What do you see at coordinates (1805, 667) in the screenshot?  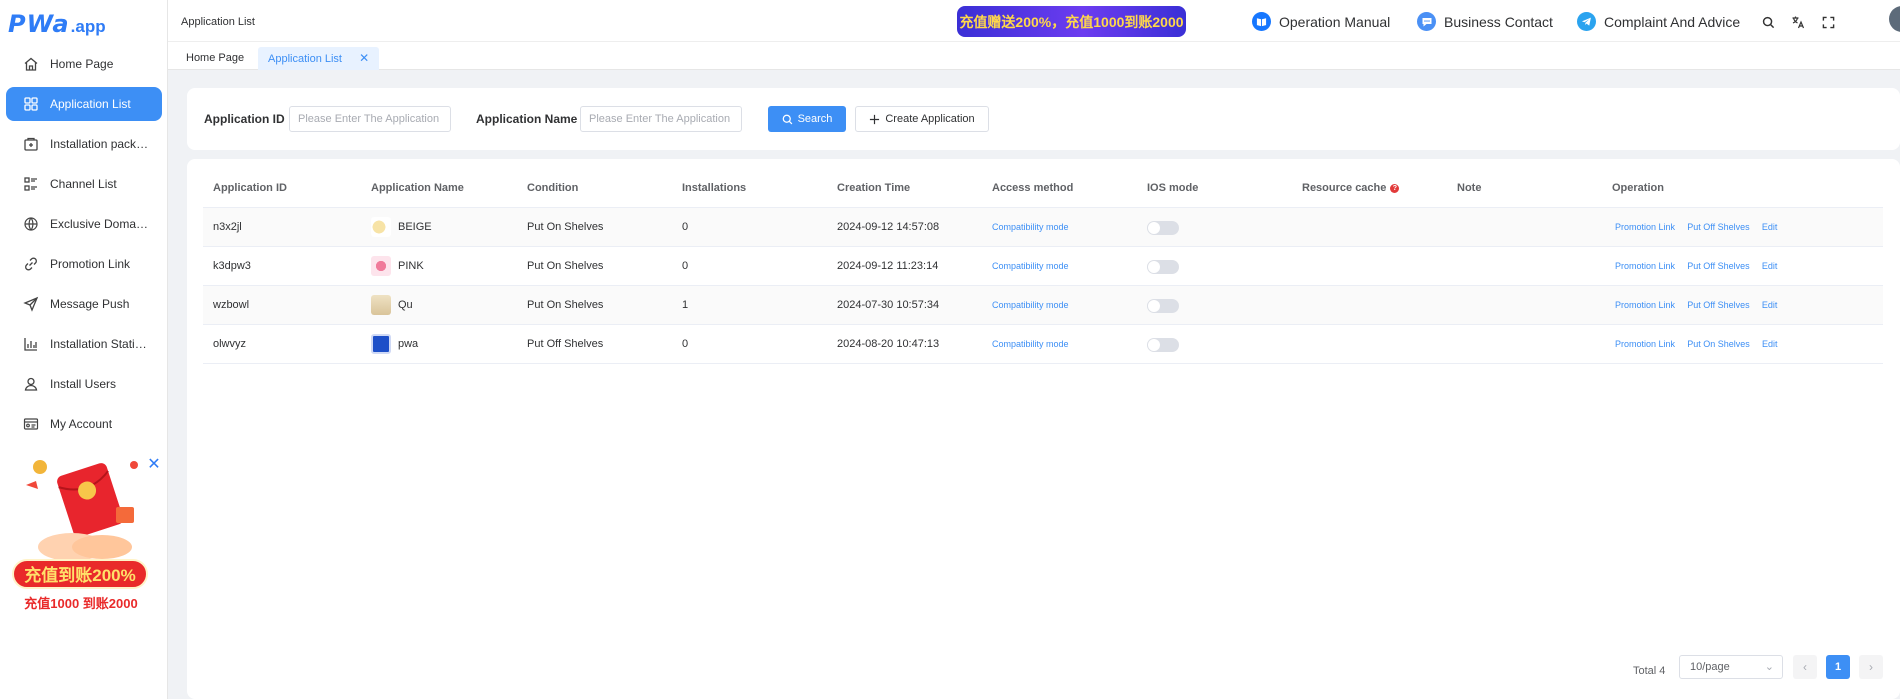 I see `prev-page-button: ‹` at bounding box center [1805, 667].